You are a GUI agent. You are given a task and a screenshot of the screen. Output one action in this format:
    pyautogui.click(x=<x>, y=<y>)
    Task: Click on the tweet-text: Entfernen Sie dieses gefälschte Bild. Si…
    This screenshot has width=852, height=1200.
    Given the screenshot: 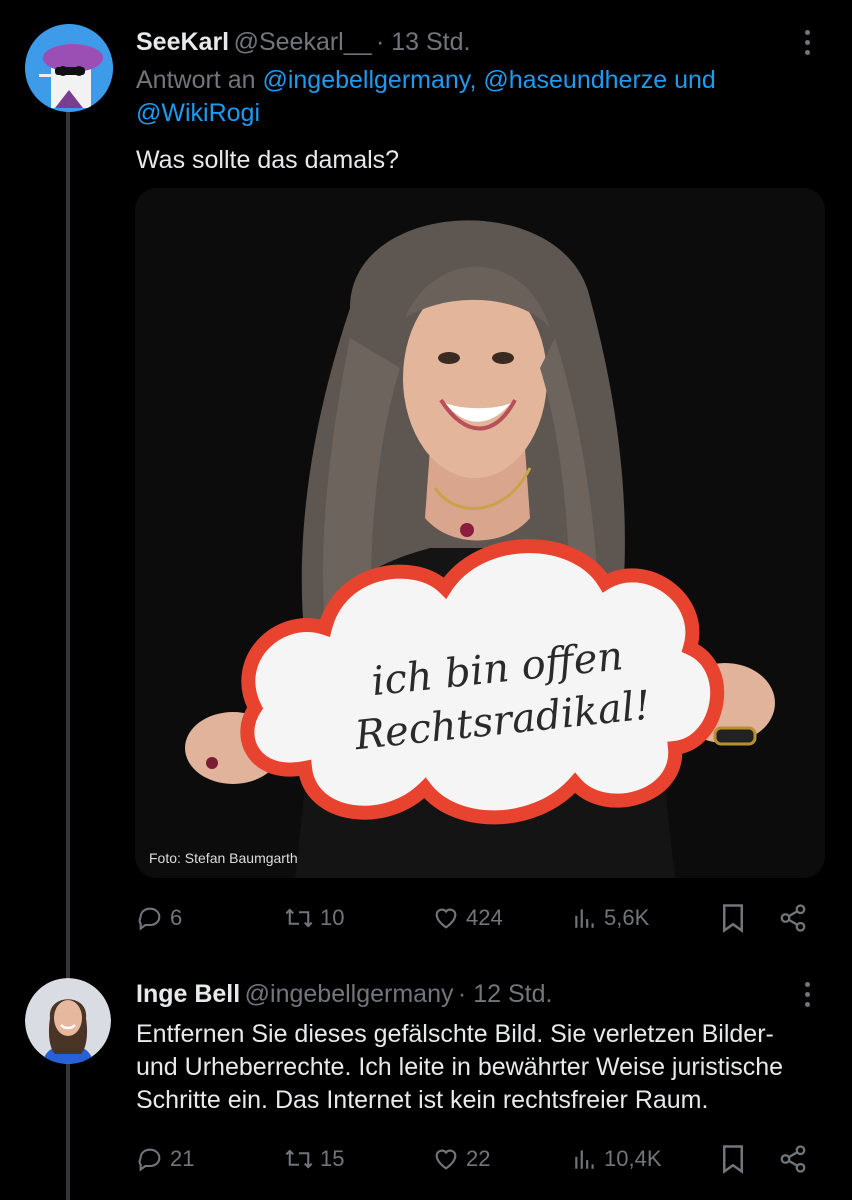 What is the action you would take?
    pyautogui.click(x=486, y=1067)
    